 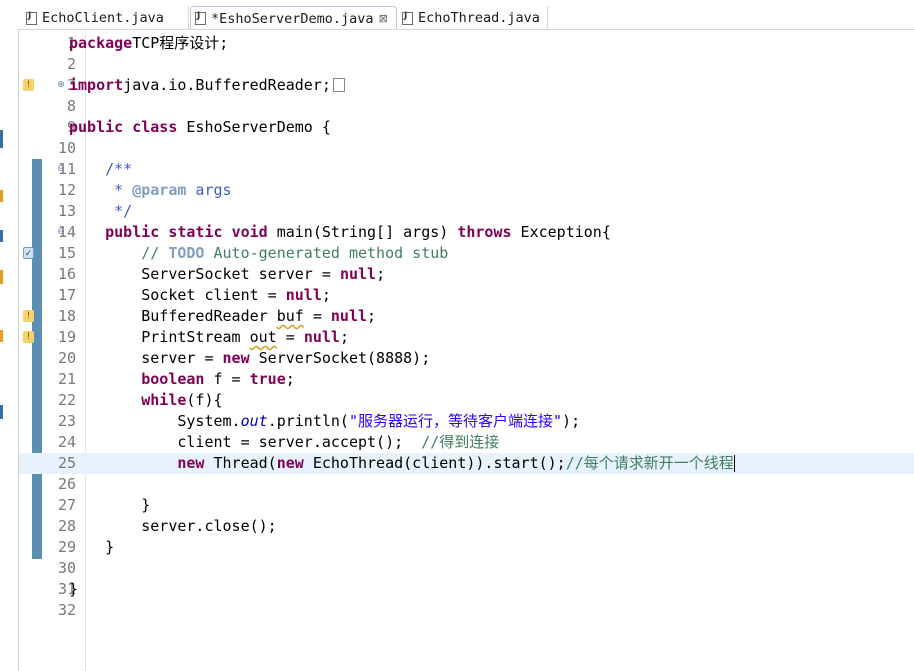 I want to click on tab-label: EchoThread.java, so click(x=479, y=18).